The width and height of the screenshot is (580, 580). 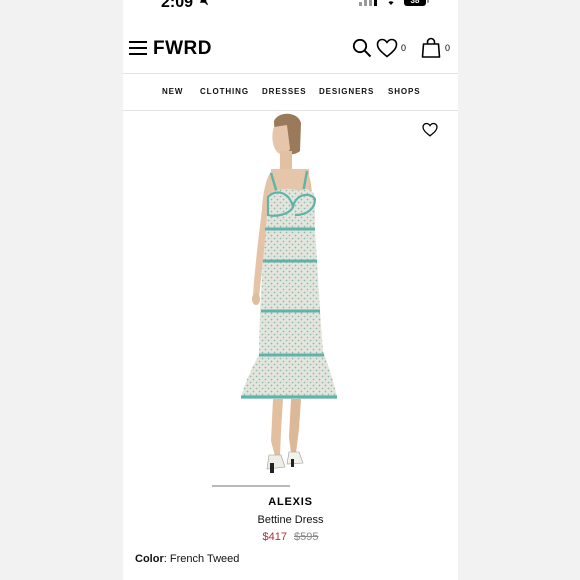 I want to click on wishlist-heart-icon, so click(x=387, y=48).